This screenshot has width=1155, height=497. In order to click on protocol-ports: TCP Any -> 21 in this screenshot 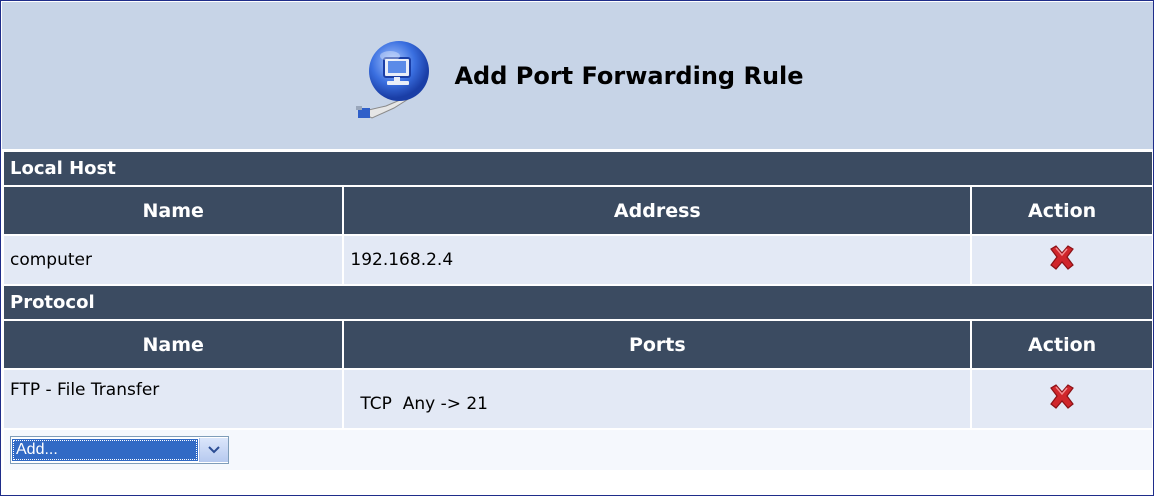, I will do `click(657, 399)`.